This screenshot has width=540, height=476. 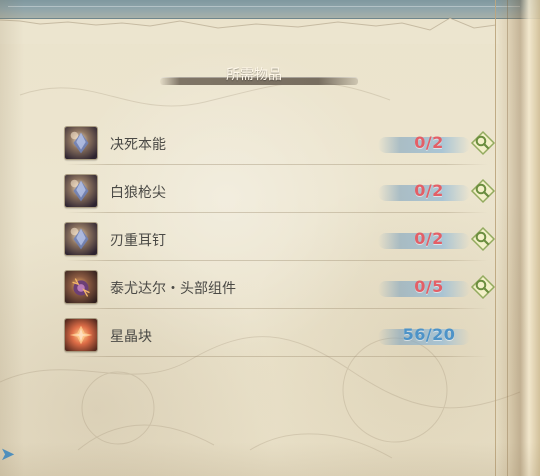 What do you see at coordinates (138, 193) in the screenshot?
I see `item-name: 白狼枪尖` at bounding box center [138, 193].